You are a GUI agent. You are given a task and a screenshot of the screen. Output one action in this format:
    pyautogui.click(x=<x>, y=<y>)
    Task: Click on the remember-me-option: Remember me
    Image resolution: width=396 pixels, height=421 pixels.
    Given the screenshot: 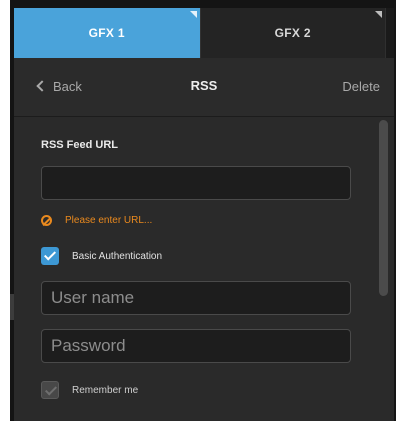 What is the action you would take?
    pyautogui.click(x=89, y=390)
    